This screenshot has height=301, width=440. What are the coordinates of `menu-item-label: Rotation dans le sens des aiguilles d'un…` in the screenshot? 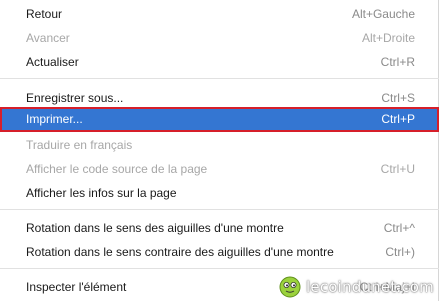 It's located at (155, 228).